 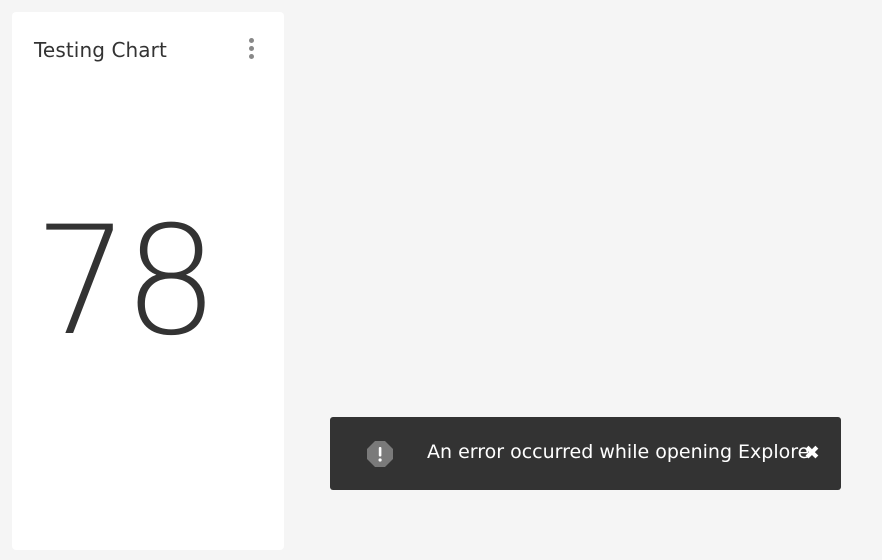 I want to click on close-icon: ✖, so click(x=812, y=453).